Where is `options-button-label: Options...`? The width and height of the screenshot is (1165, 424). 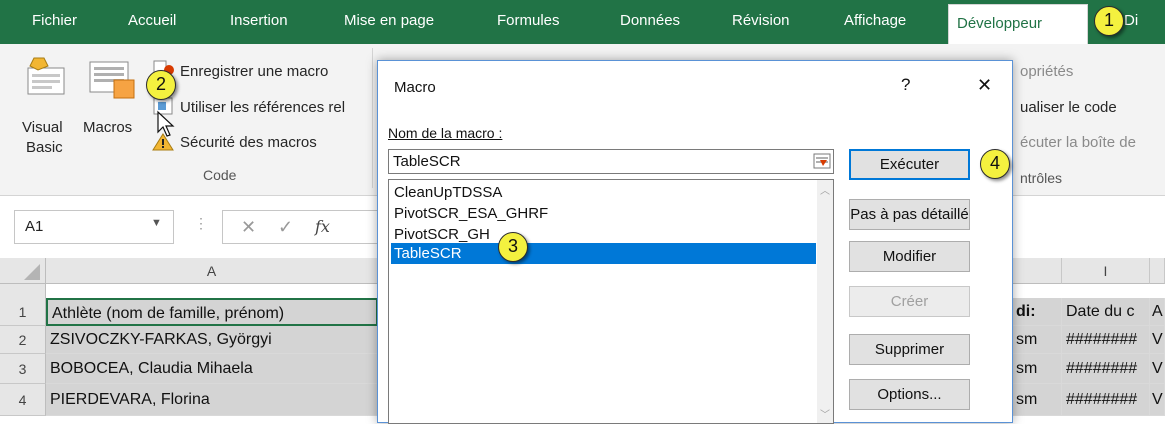 options-button-label: Options... is located at coordinates (909, 394).